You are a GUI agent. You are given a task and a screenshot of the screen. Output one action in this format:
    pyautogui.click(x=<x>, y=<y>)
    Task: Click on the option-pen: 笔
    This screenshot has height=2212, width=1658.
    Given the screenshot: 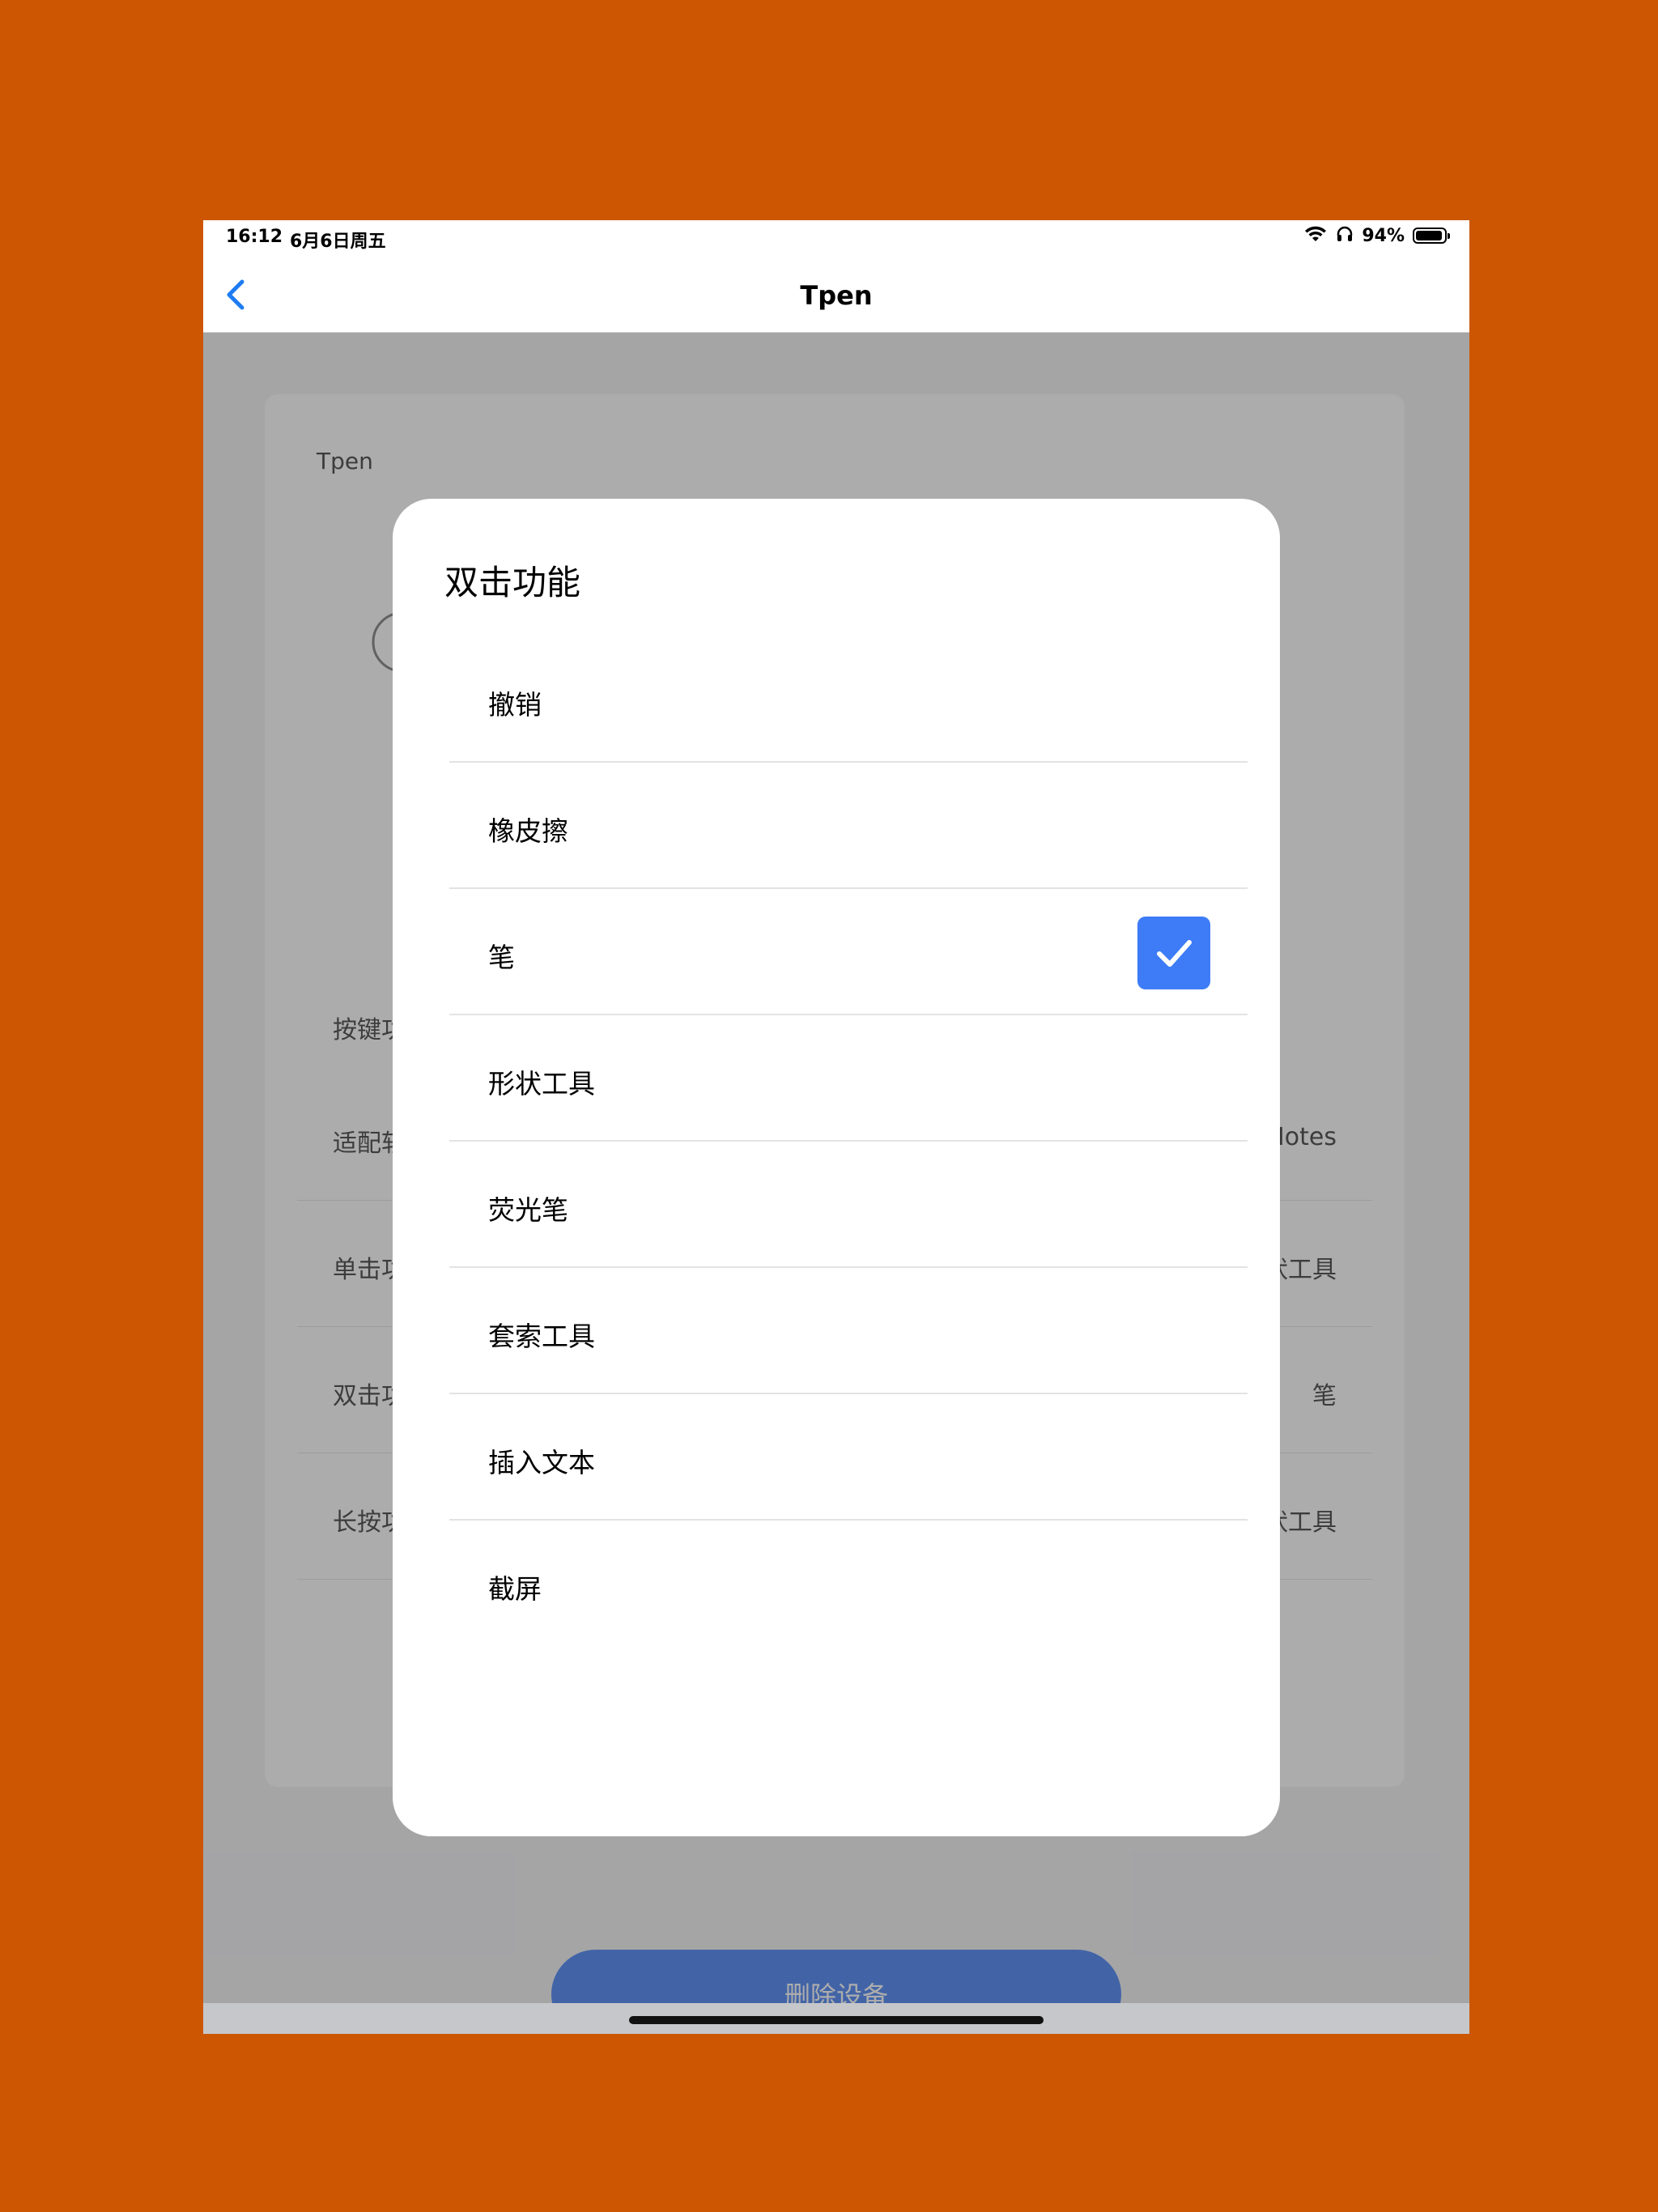 What is the action you would take?
    pyautogui.click(x=848, y=952)
    